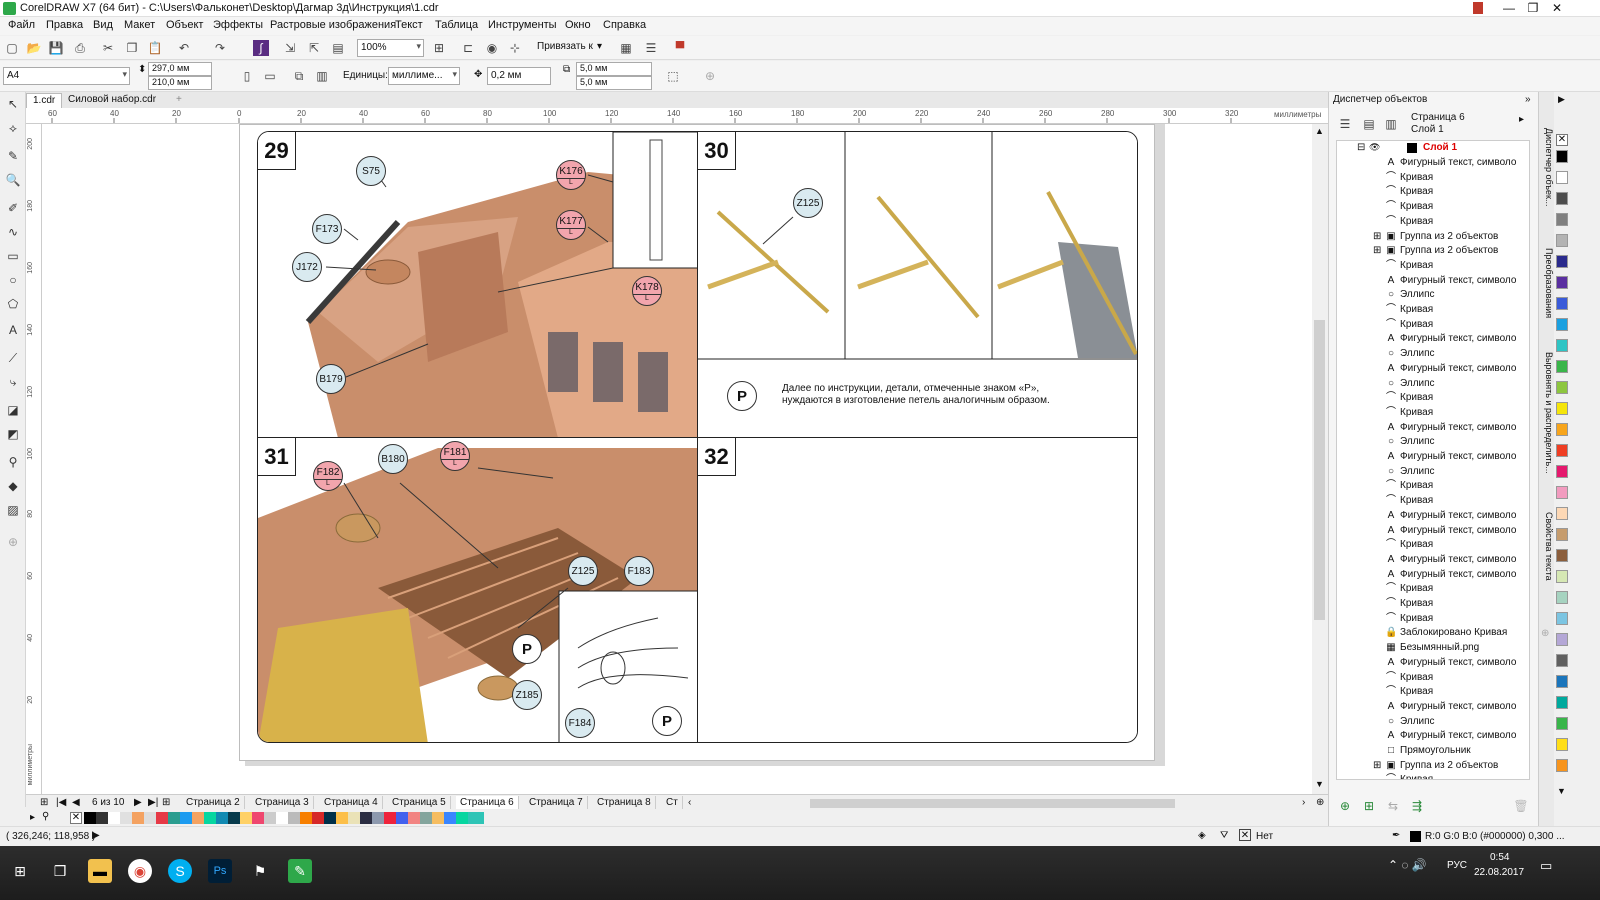 The height and width of the screenshot is (900, 1600). I want to click on status-arrow-icon: ▶, so click(96, 835).